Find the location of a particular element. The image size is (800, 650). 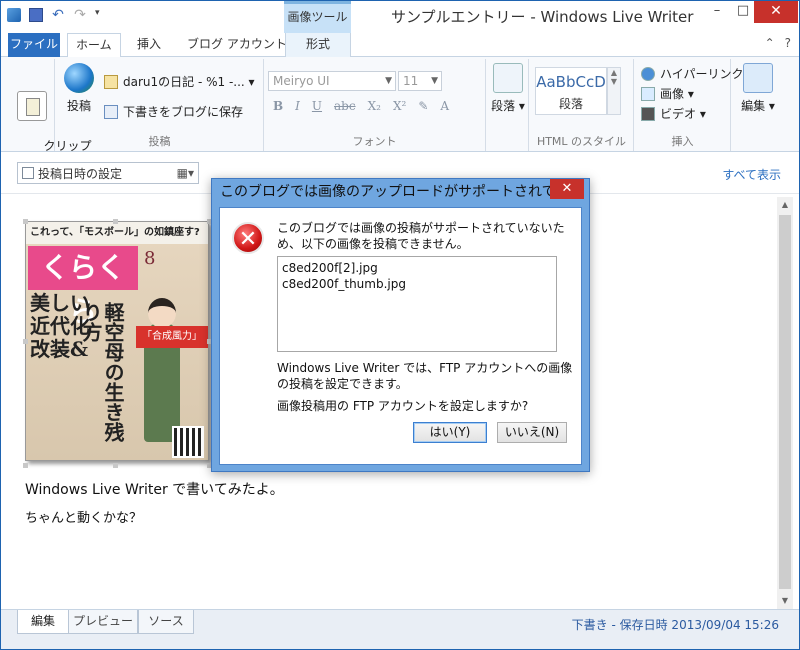

style-sample-text: AaBbCcD is located at coordinates (571, 82).